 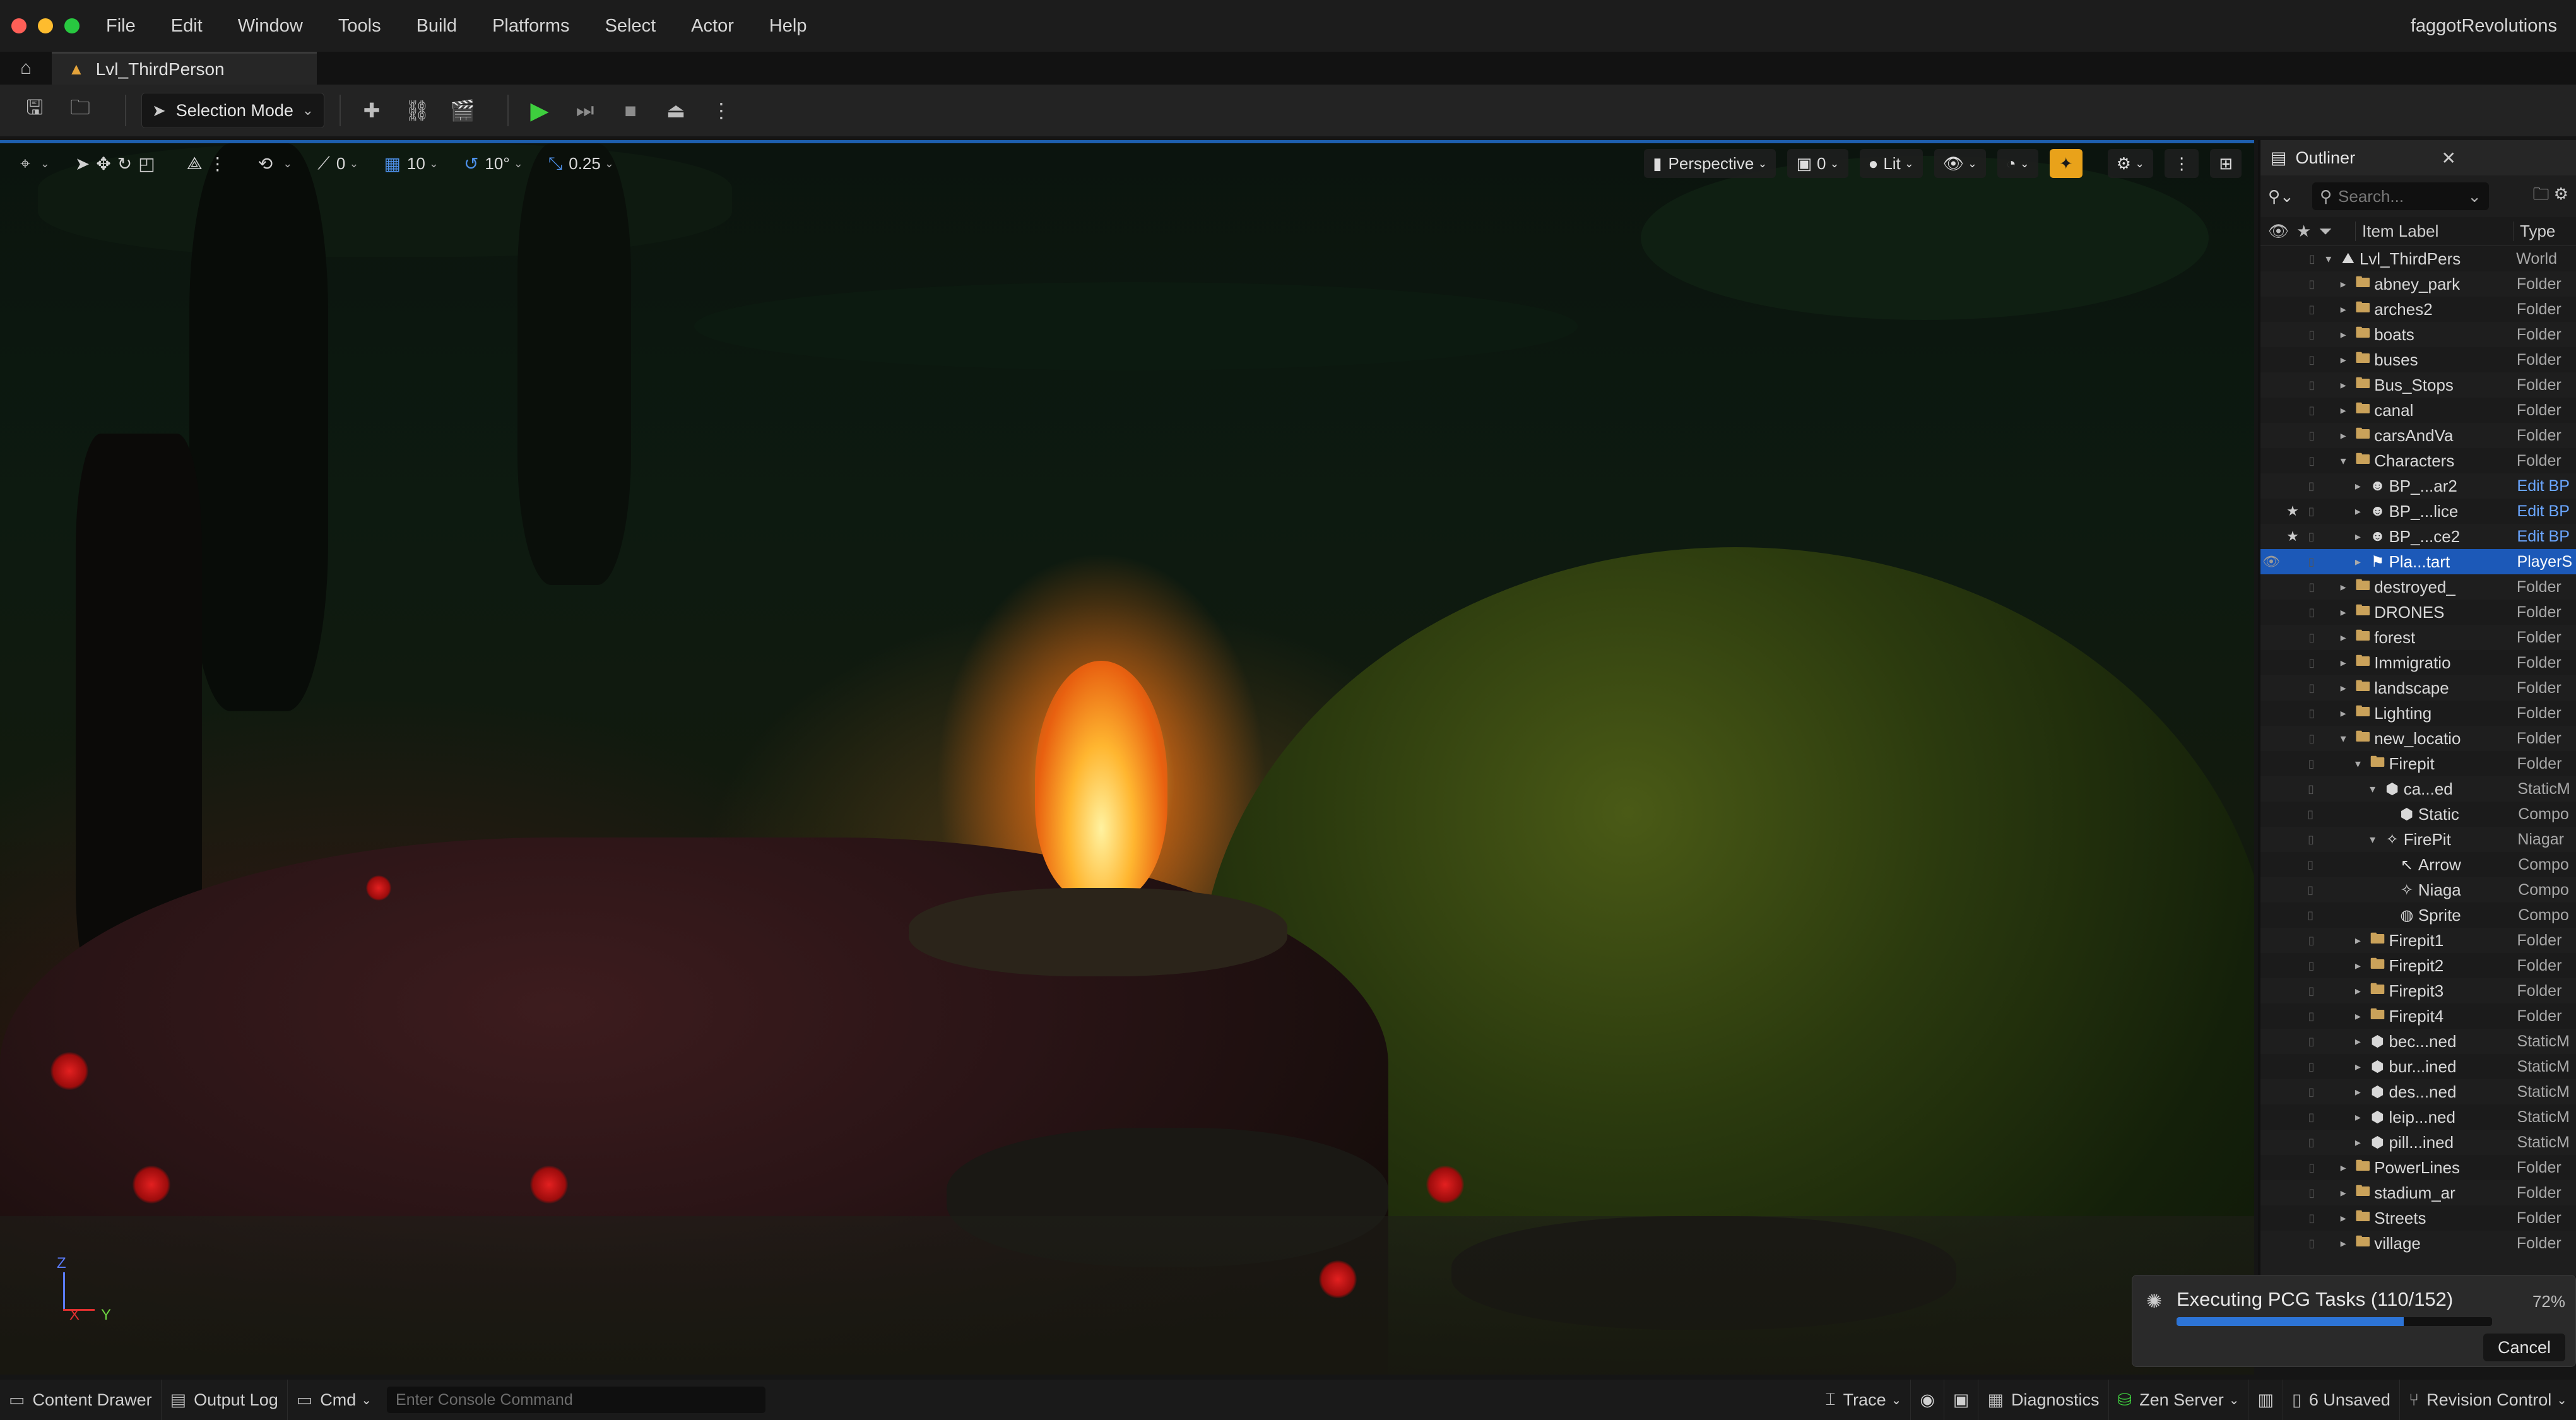 What do you see at coordinates (576, 1400) in the screenshot?
I see `console-command-input: Enter Console Command` at bounding box center [576, 1400].